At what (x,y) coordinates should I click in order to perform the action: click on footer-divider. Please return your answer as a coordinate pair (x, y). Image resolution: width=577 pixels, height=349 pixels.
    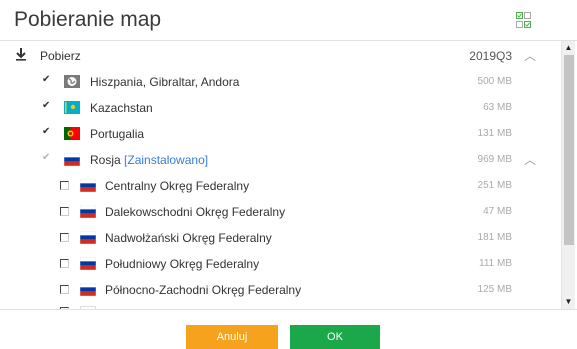
    Looking at the image, I should click on (288, 309).